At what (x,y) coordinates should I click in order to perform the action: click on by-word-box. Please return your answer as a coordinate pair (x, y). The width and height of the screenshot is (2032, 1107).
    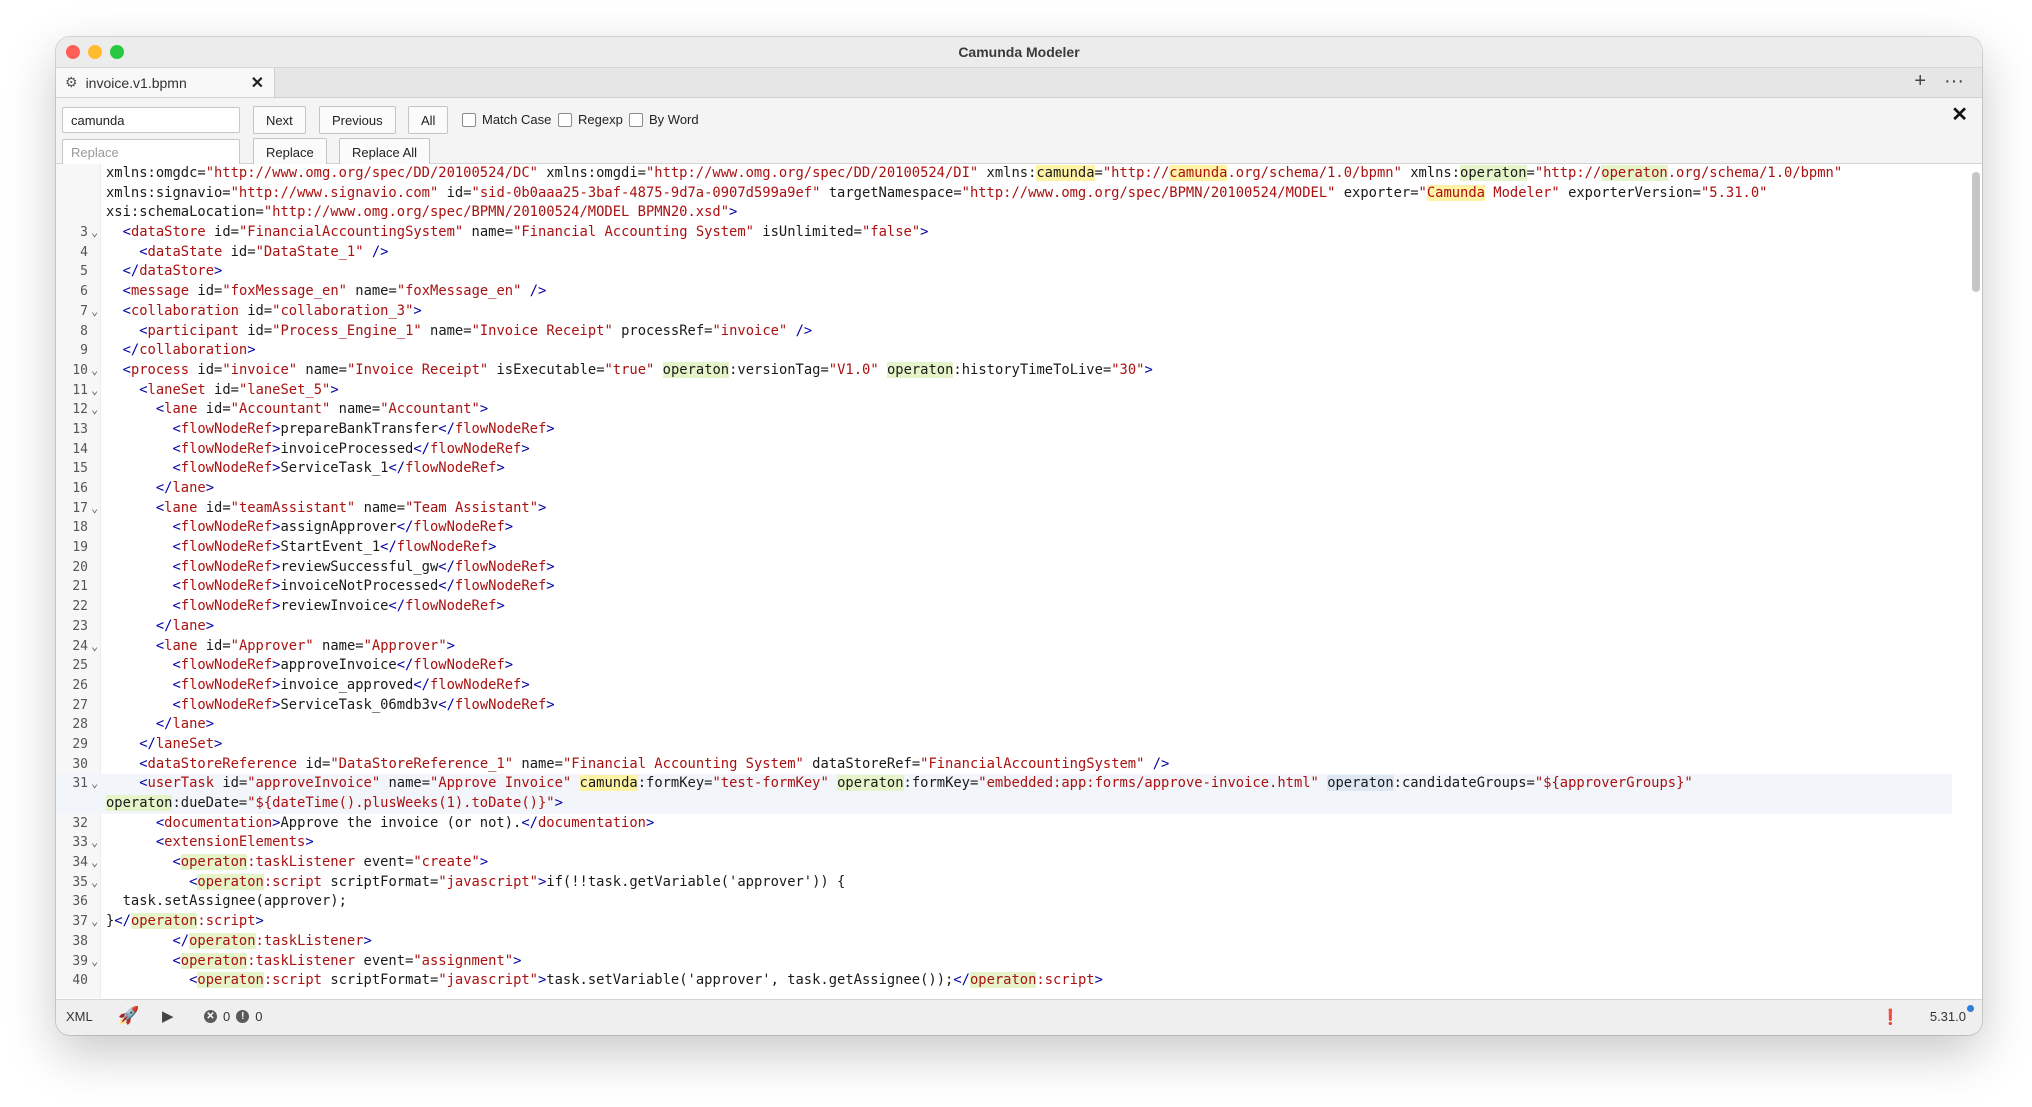
    Looking at the image, I should click on (636, 119).